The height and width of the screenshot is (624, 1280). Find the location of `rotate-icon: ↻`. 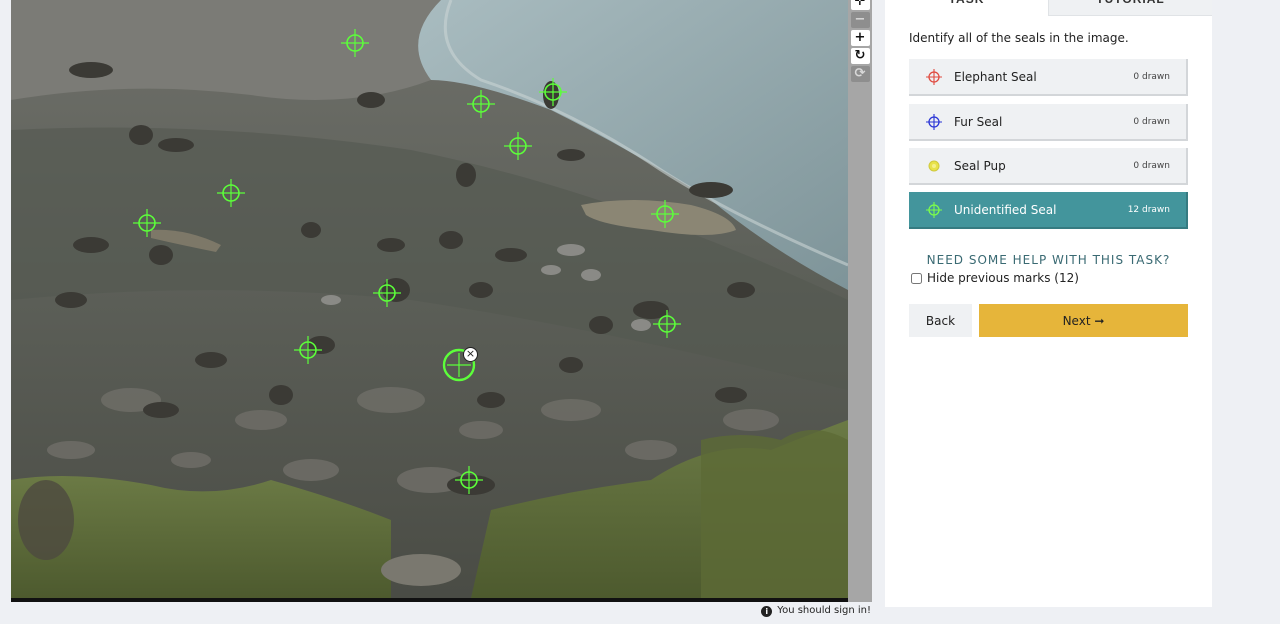

rotate-icon: ↻ is located at coordinates (860, 56).